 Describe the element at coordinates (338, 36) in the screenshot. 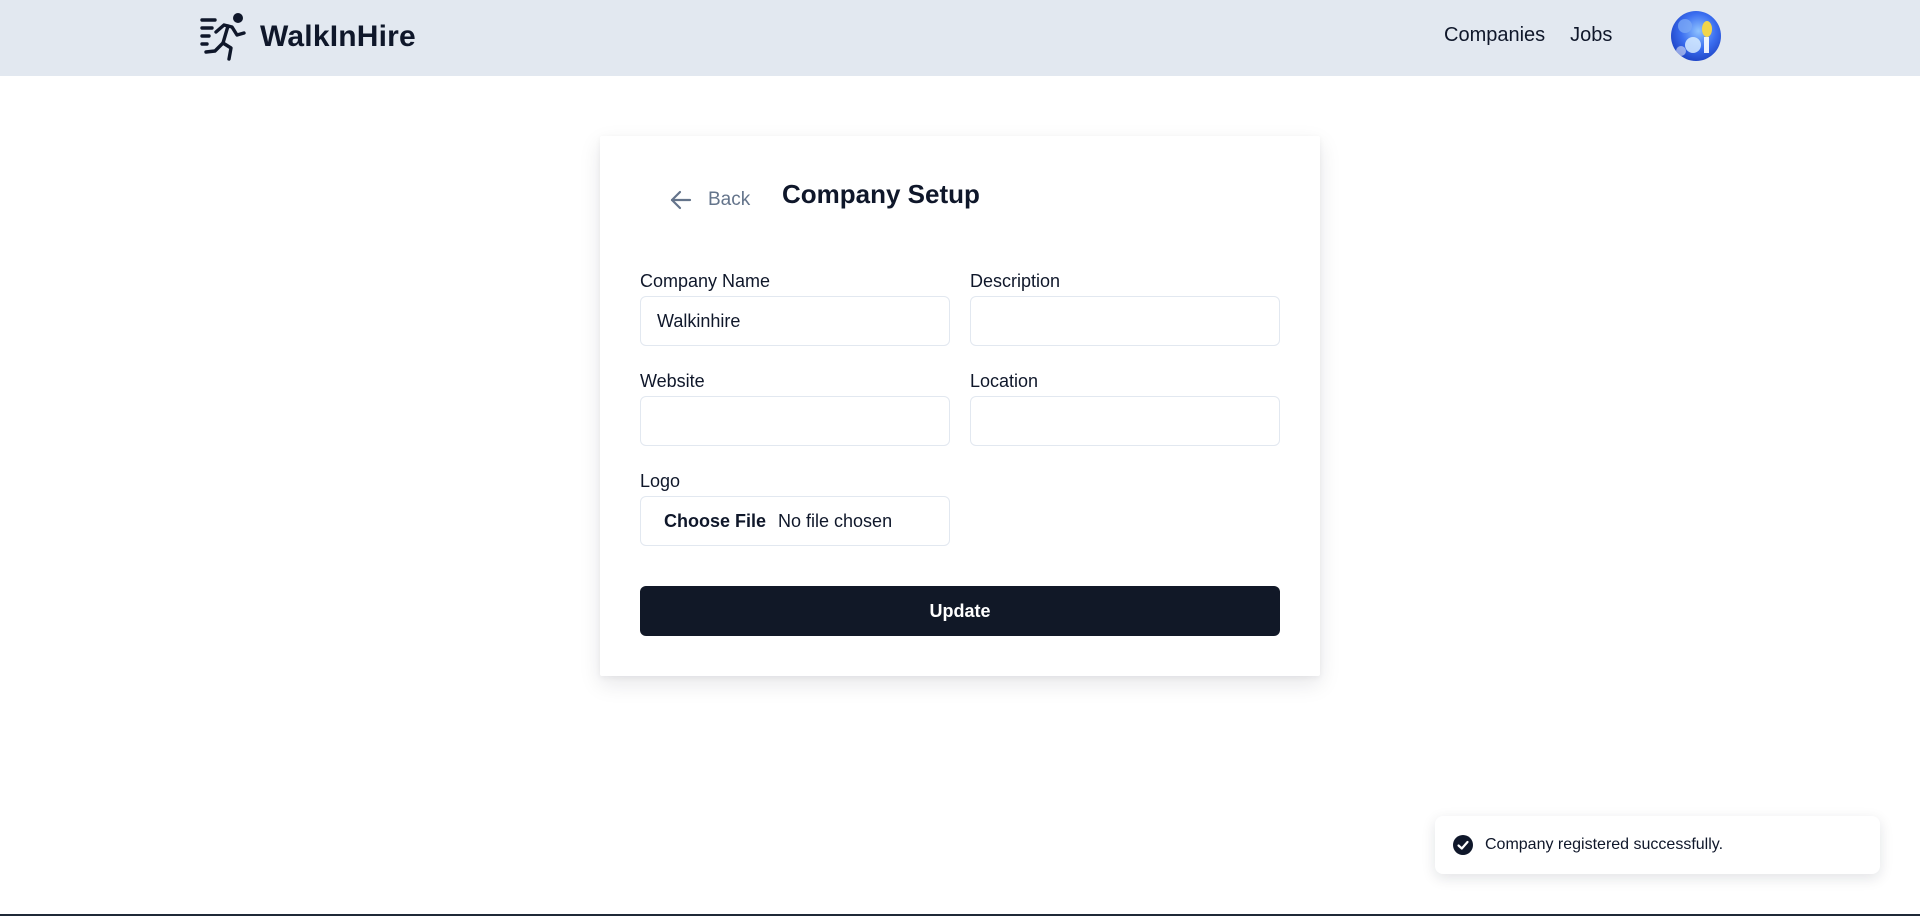

I see `brand-name: WalkInHire` at that location.